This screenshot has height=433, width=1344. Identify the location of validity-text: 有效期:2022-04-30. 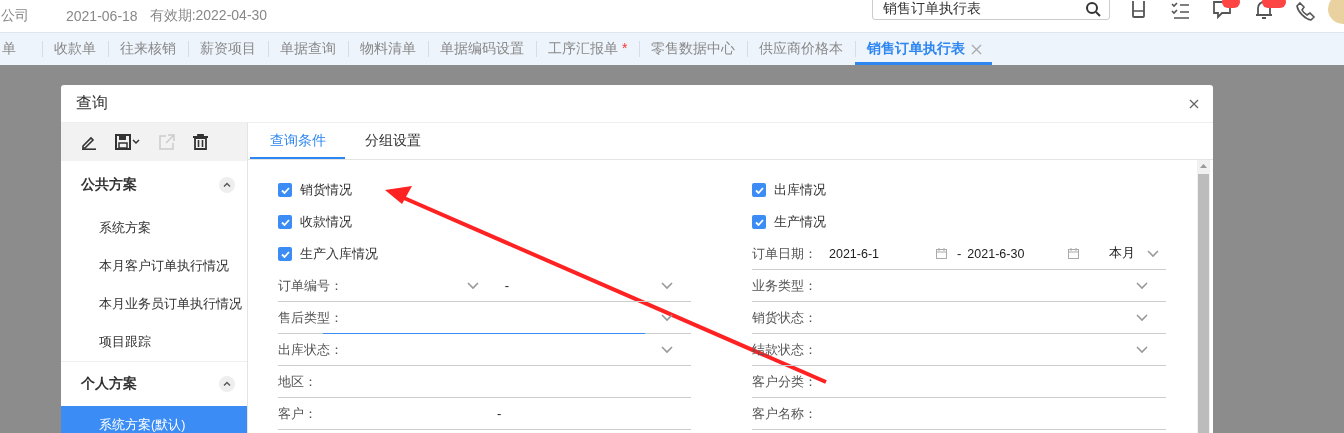
(208, 16).